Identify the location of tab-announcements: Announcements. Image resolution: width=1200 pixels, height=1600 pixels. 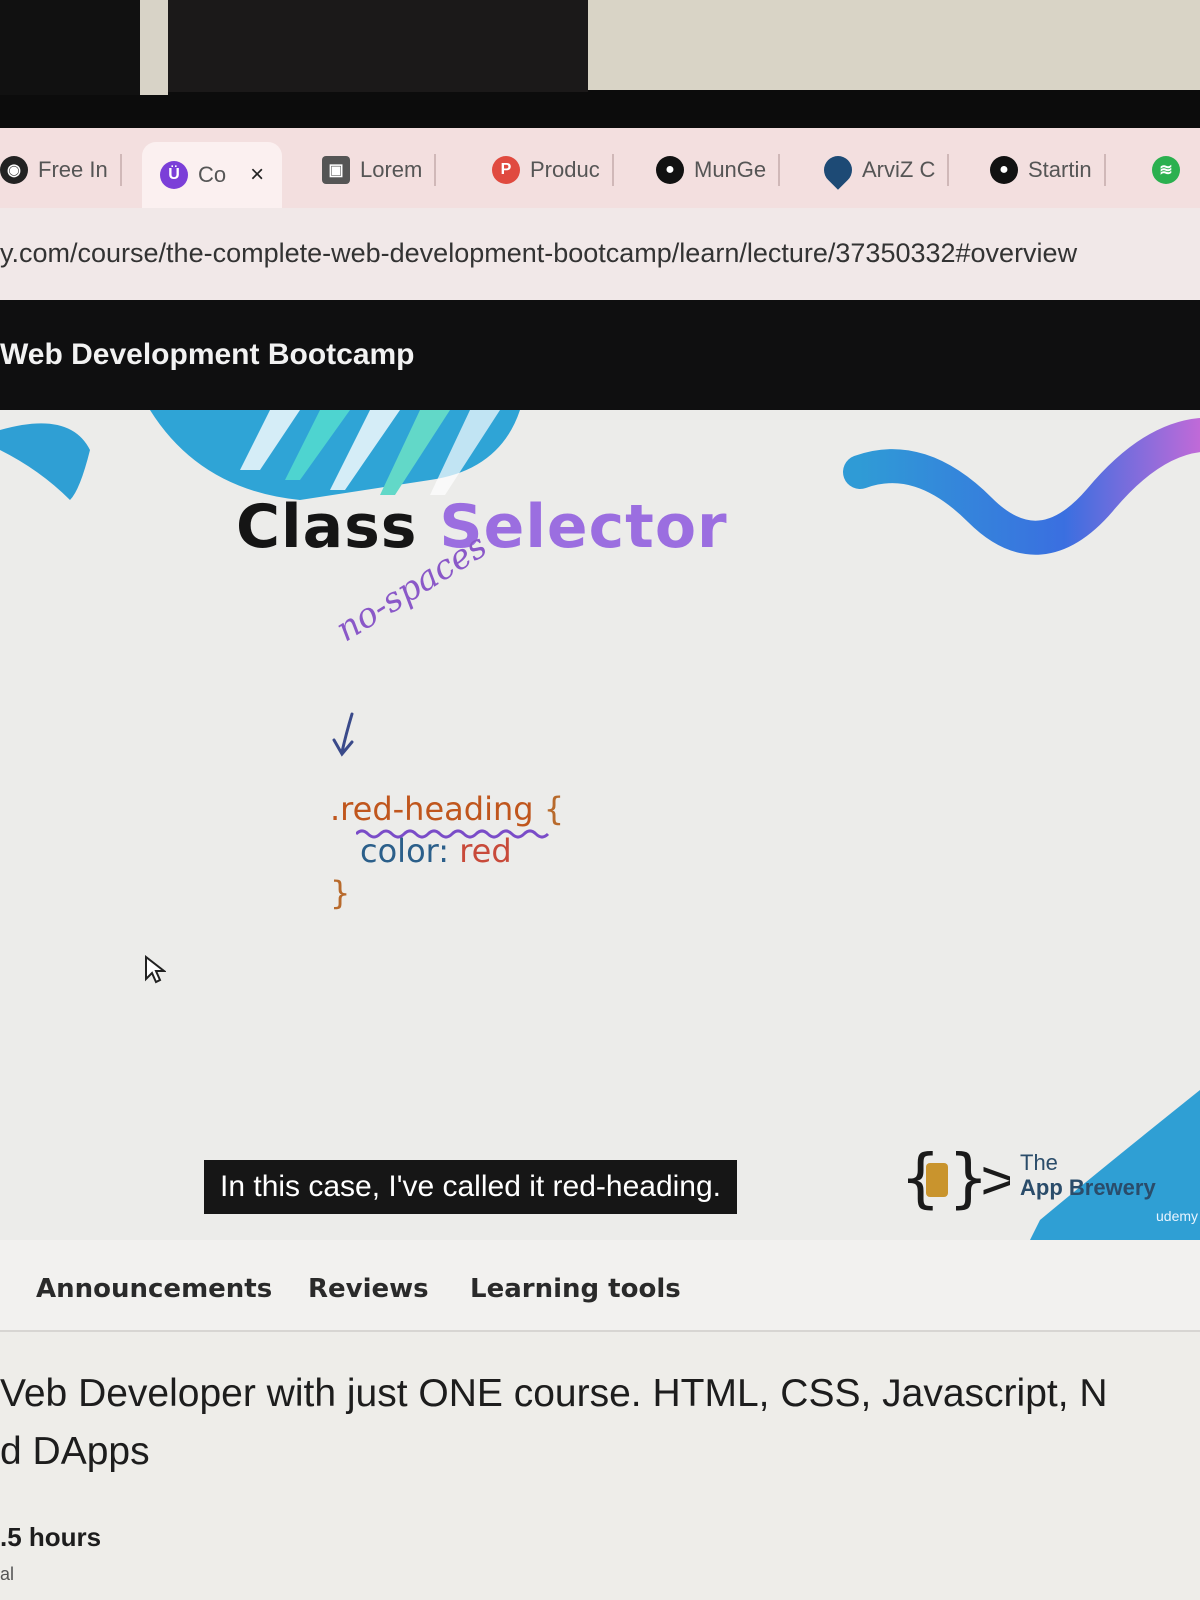
(154, 1289).